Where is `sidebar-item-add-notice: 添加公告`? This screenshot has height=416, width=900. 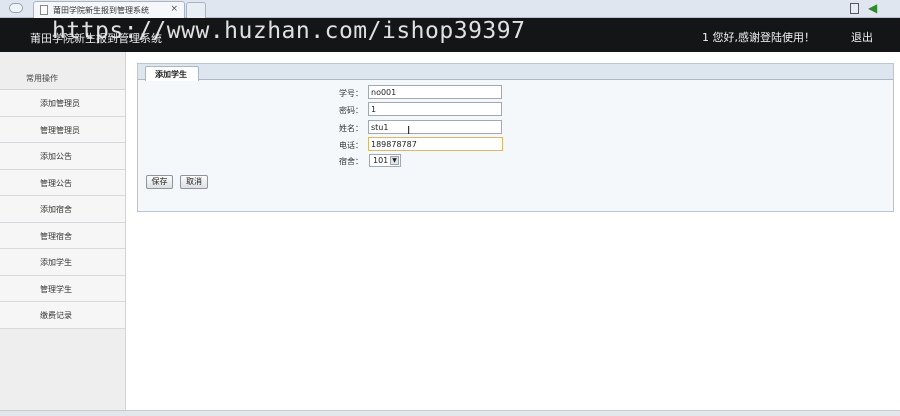 sidebar-item-add-notice: 添加公告 is located at coordinates (62, 156).